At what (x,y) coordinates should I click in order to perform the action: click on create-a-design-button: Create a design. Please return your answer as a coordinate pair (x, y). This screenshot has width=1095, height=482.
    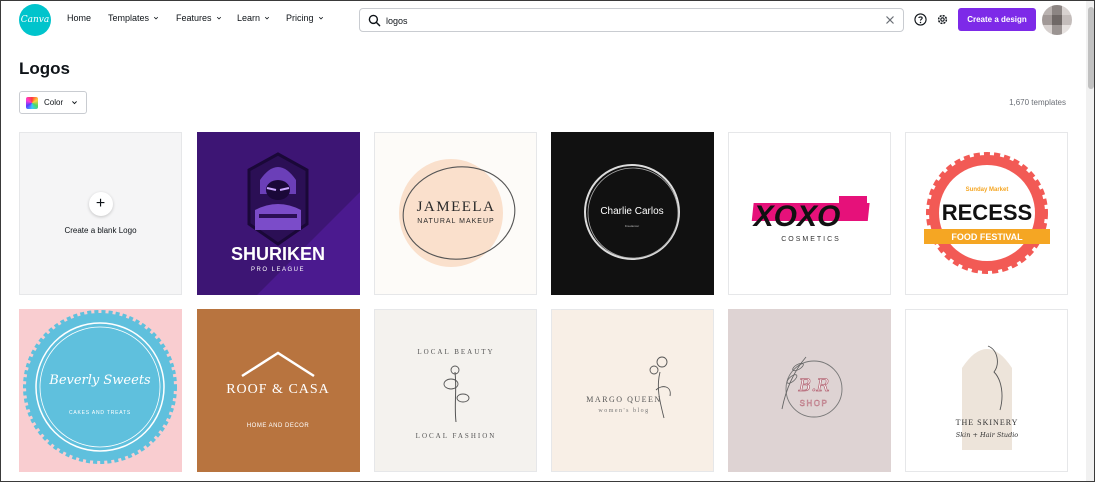
    Looking at the image, I should click on (997, 19).